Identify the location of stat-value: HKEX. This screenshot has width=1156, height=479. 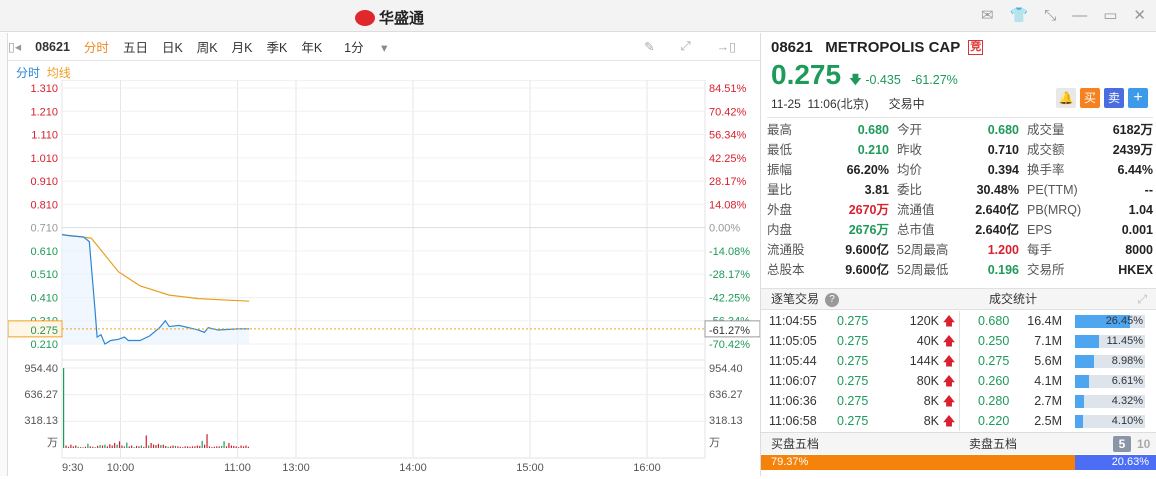
(1135, 270).